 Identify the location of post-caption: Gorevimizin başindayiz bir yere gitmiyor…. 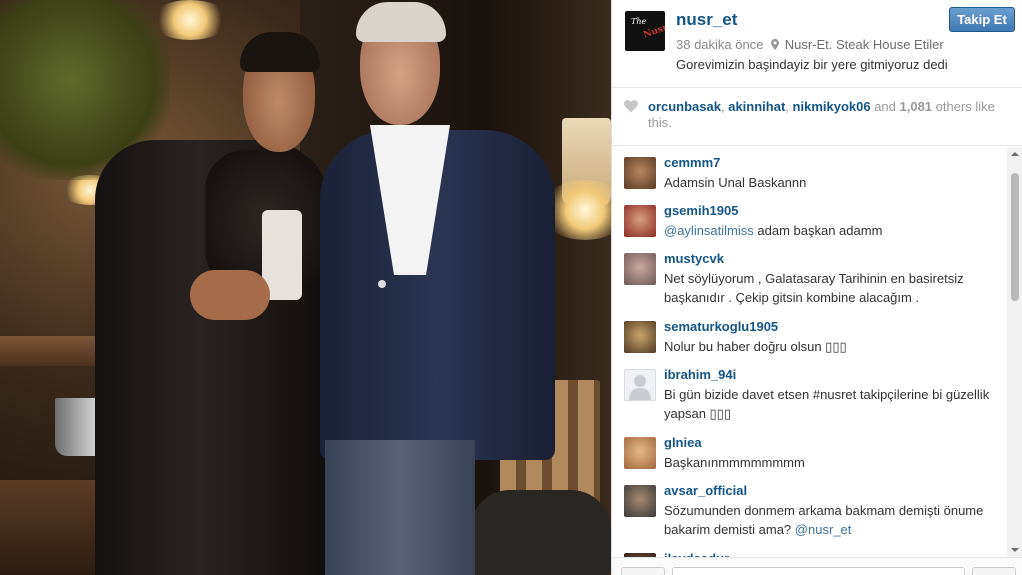
(812, 64).